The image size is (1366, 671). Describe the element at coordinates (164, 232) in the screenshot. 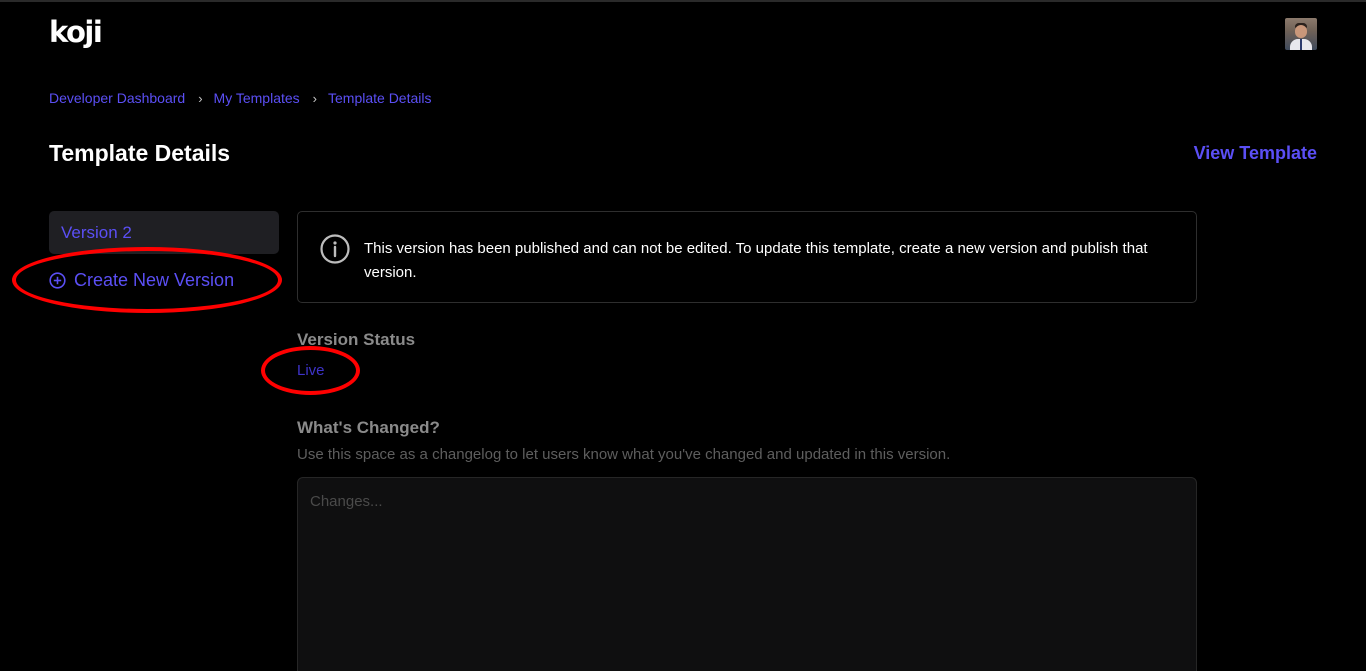

I see `sidebar-item-version-2: Version 2` at that location.